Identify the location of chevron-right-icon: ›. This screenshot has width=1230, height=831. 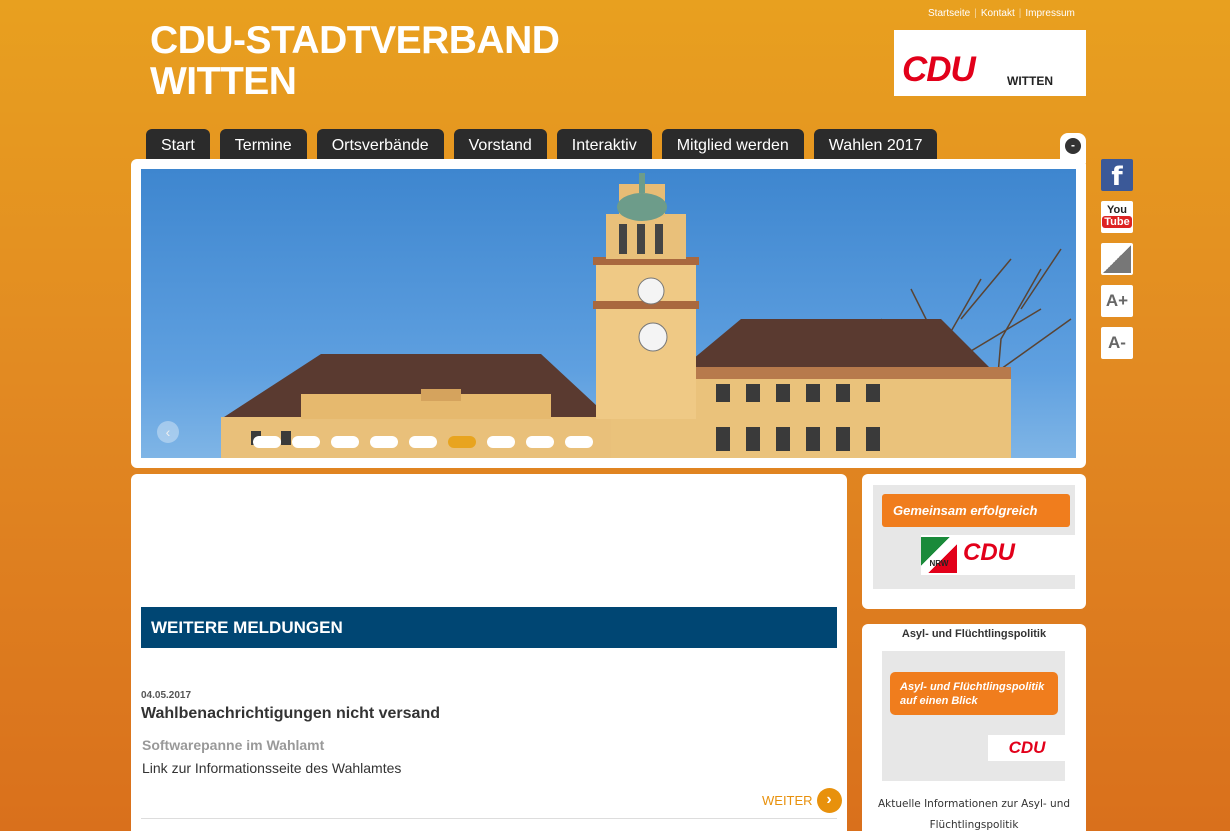
(829, 800).